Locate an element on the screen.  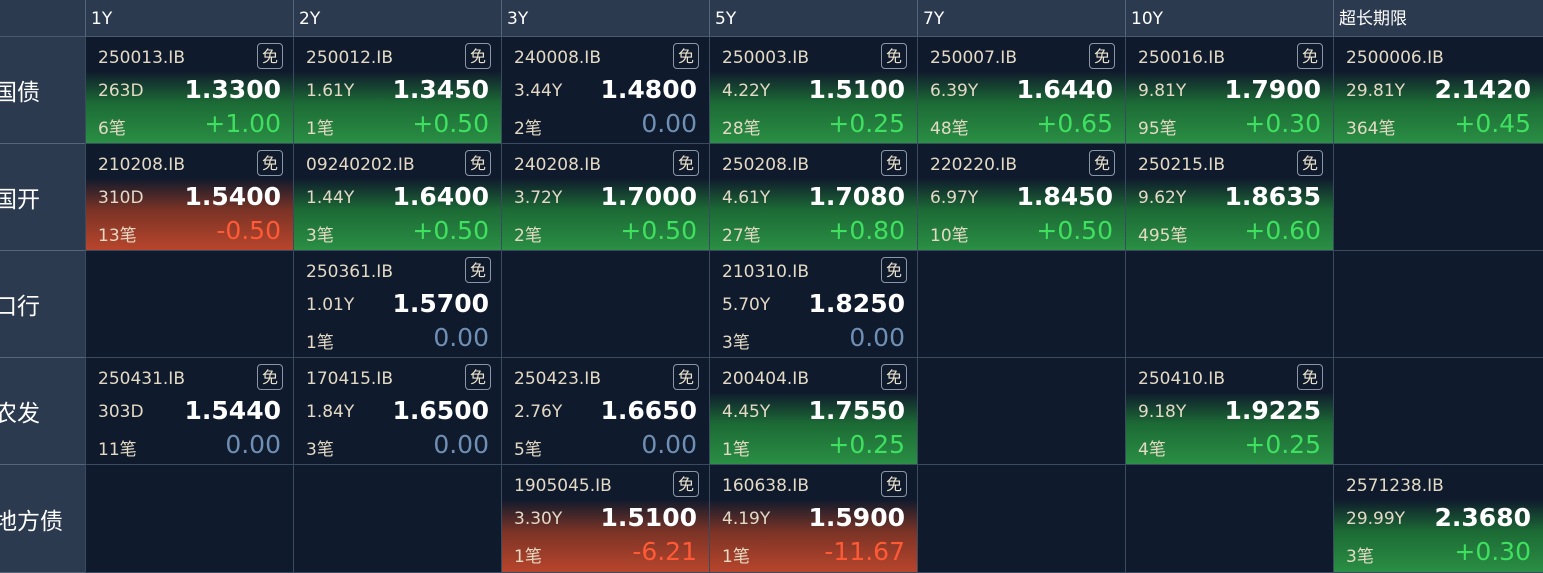
quote-cell: 250003.IB 免 4.22Y 1.5100 28笔 +0.25 is located at coordinates (813, 90).